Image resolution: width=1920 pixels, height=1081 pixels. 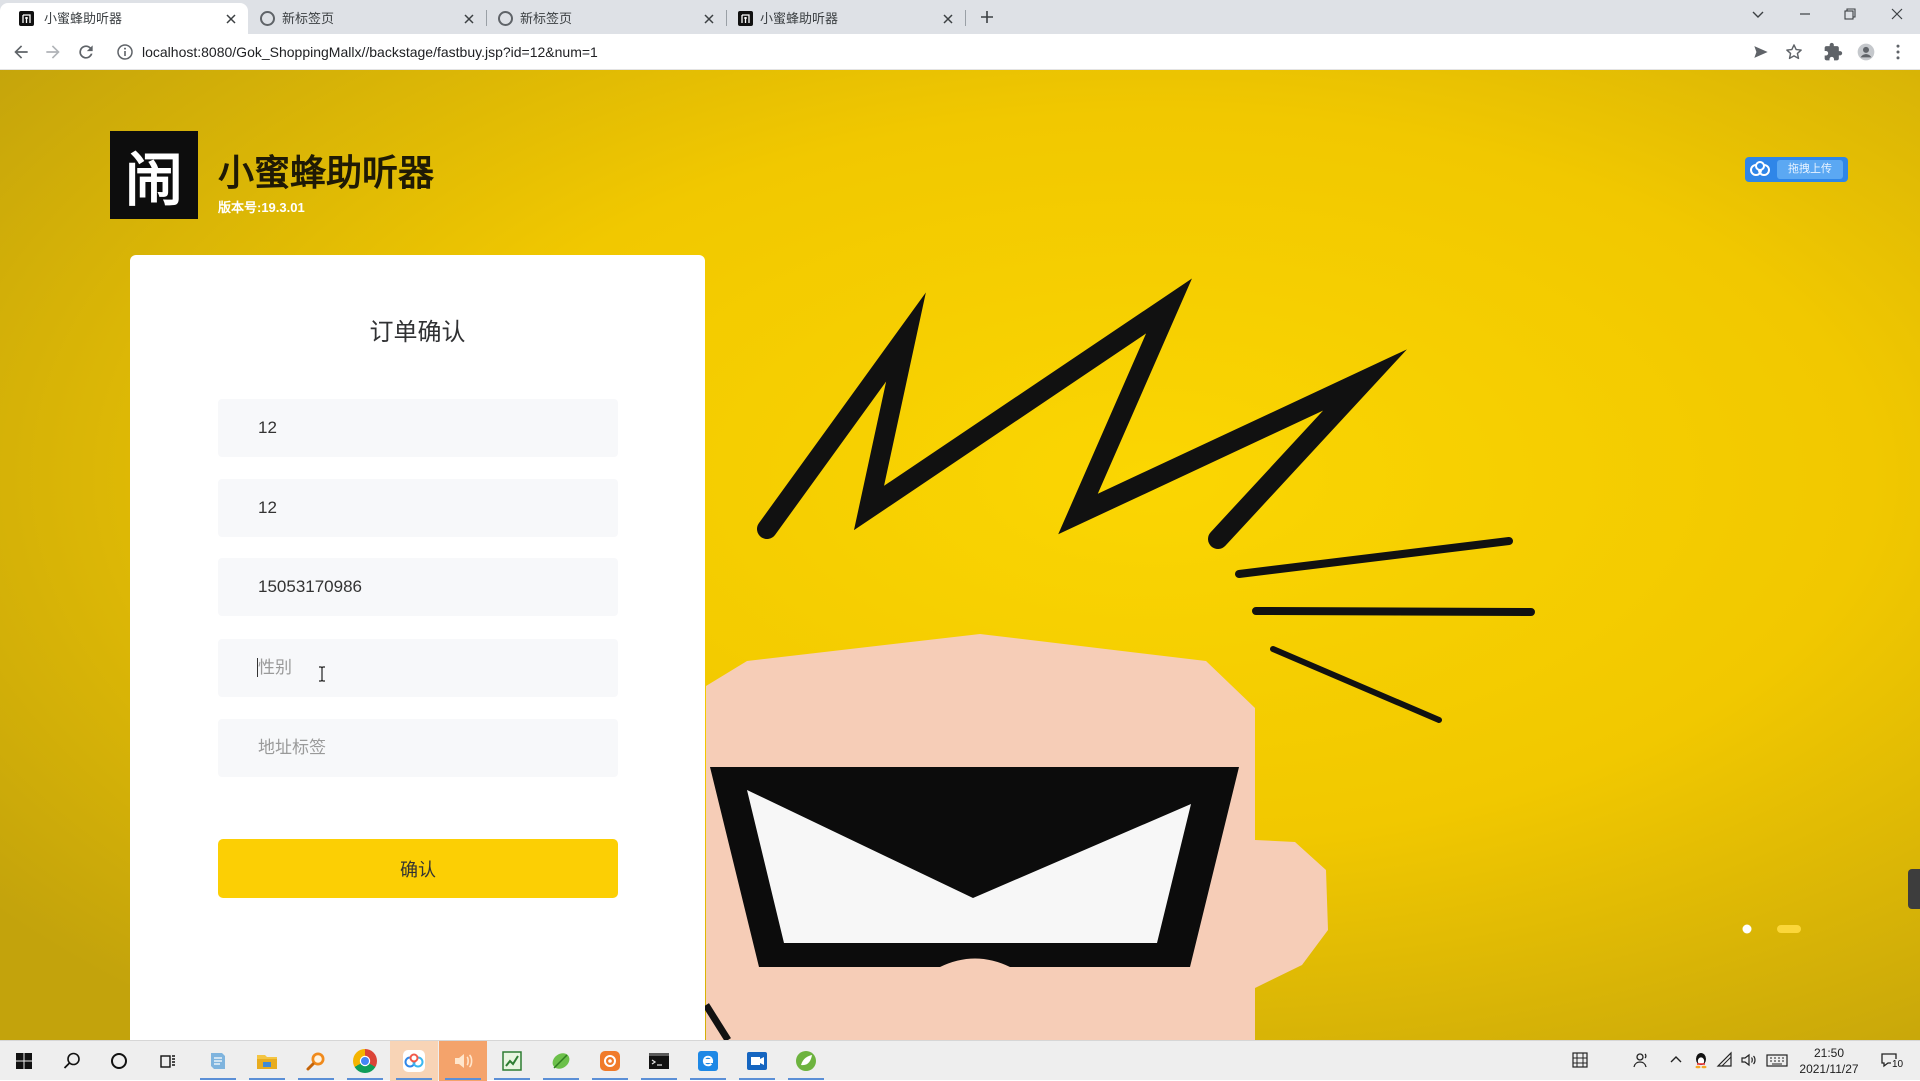 What do you see at coordinates (1829, 1053) in the screenshot?
I see `clock-time: 21:50` at bounding box center [1829, 1053].